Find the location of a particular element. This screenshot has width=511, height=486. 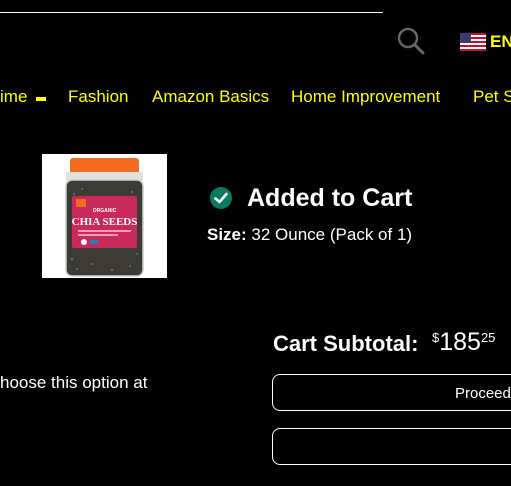

cart-subtotal-price: $18525 is located at coordinates (463, 342).